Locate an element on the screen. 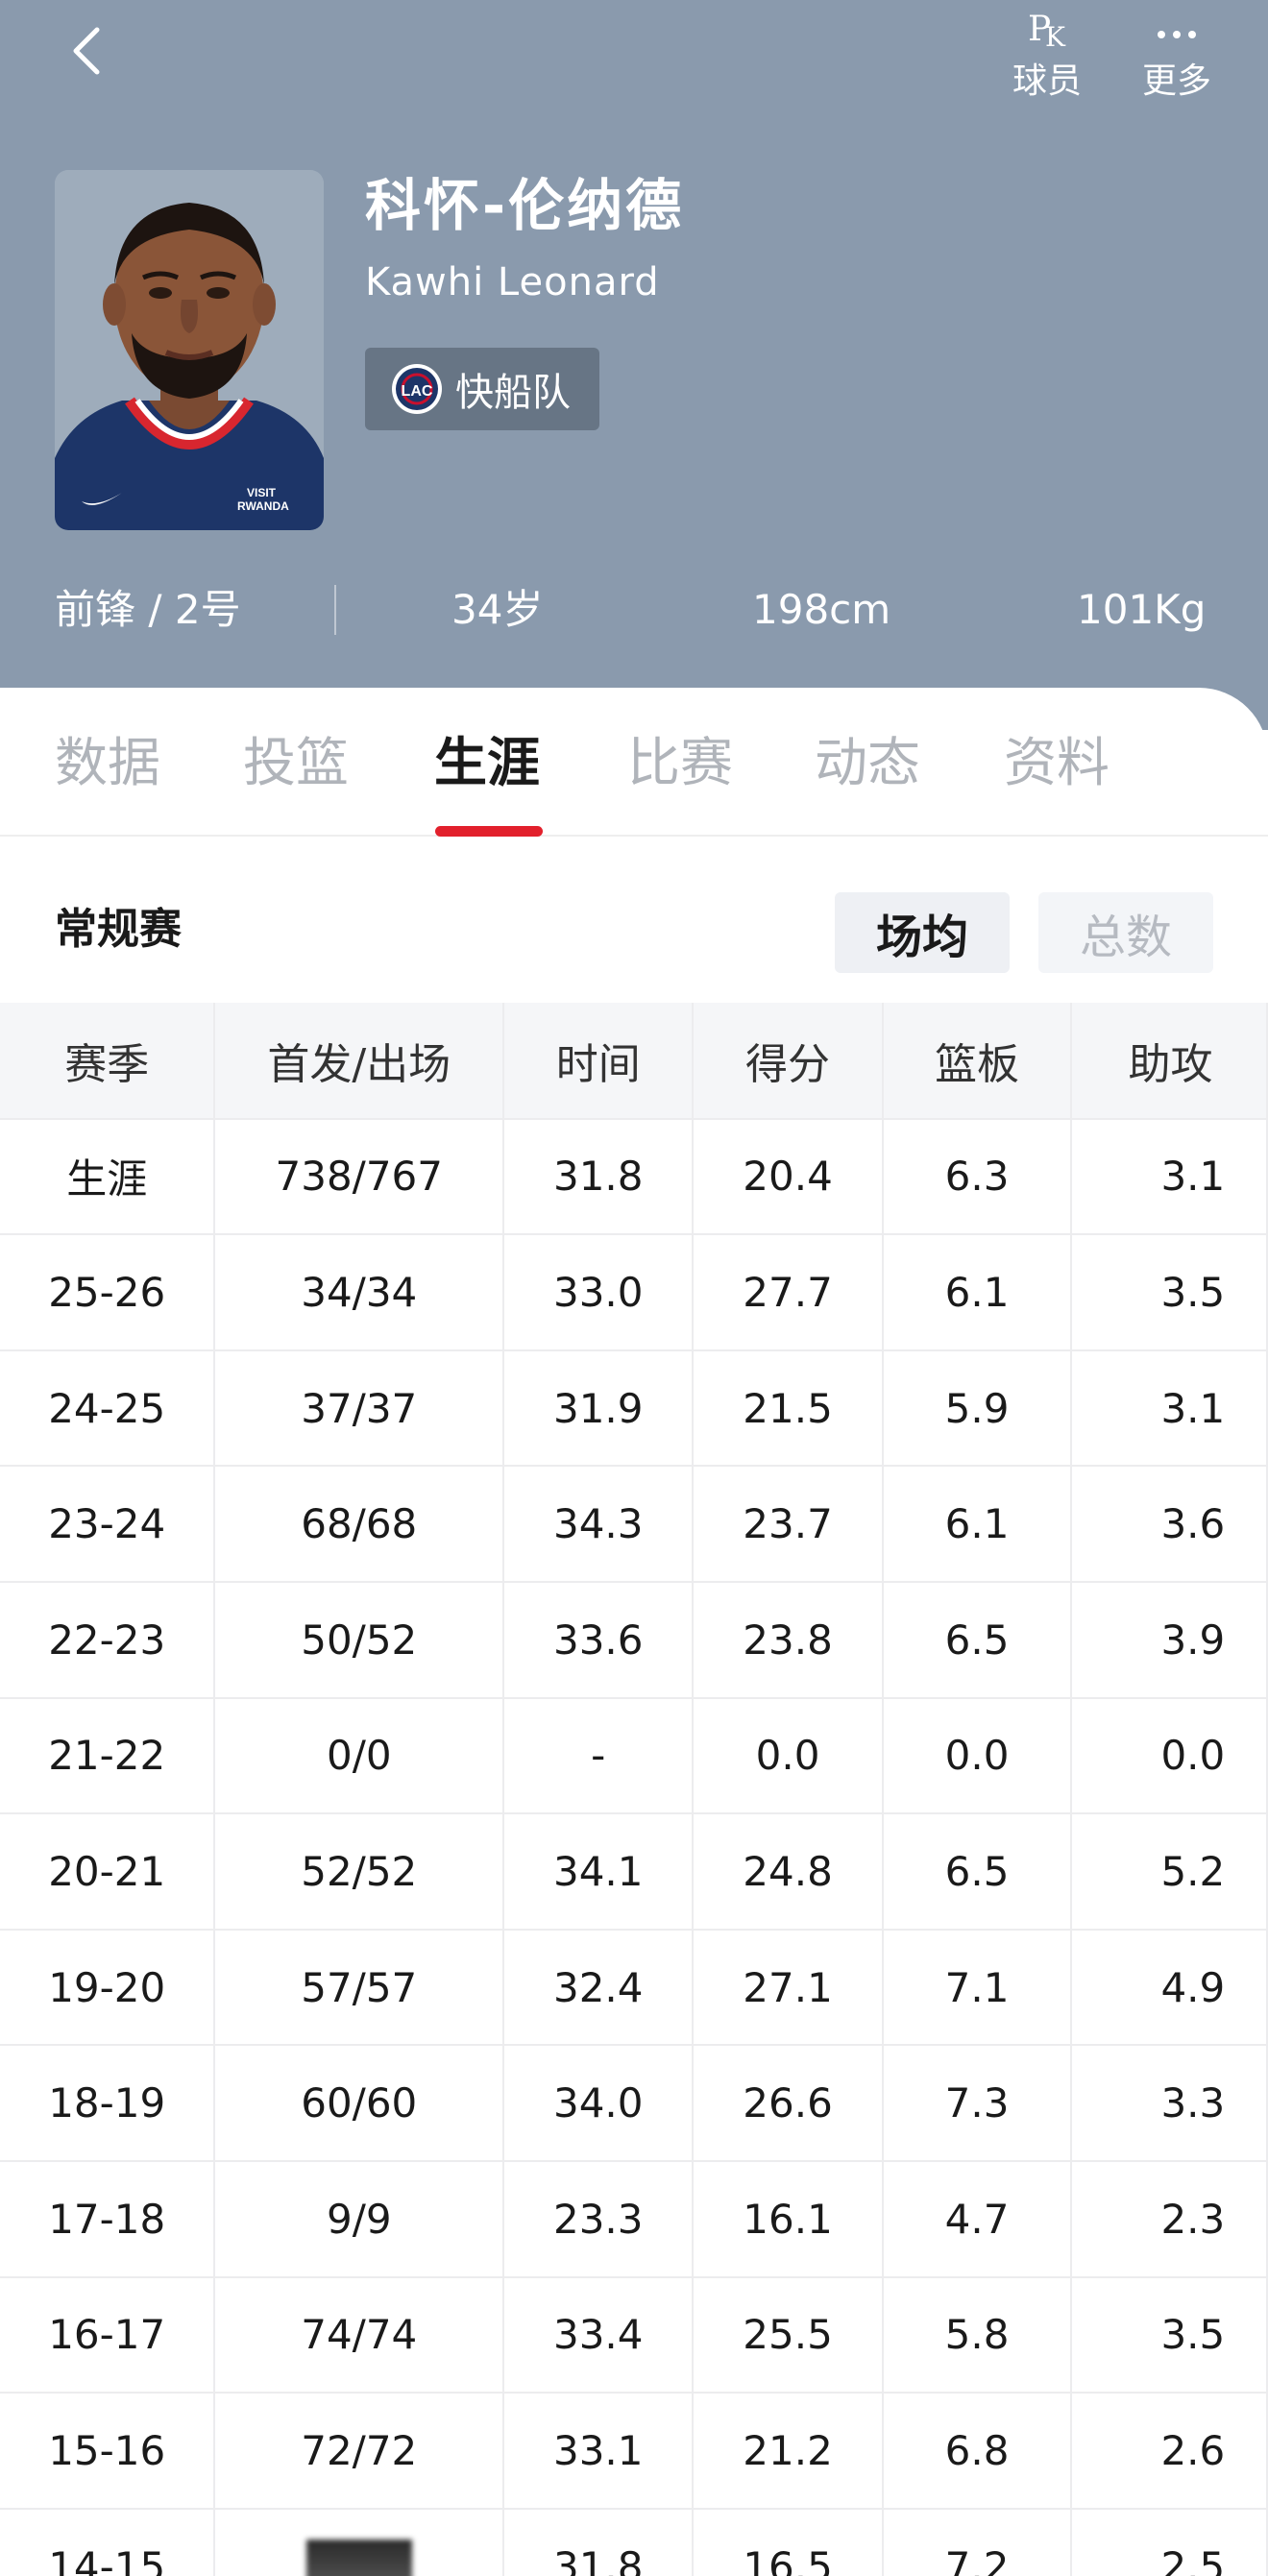  cell-assists: 2.6 is located at coordinates (1169, 2452).